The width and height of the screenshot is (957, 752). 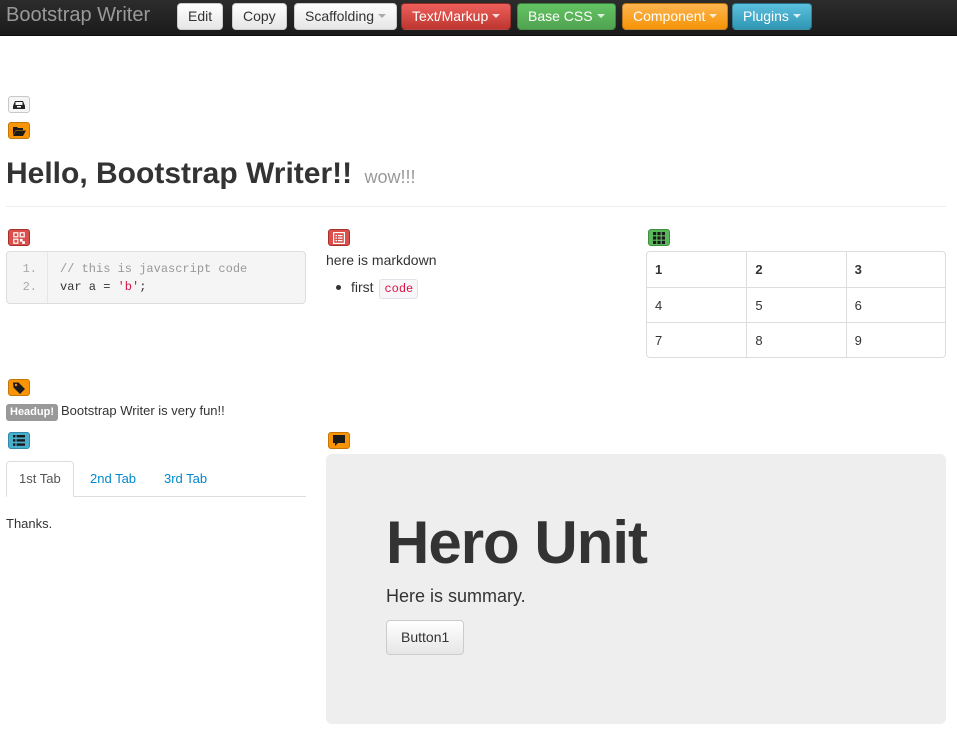 I want to click on hero-summary: Here is summary., so click(x=456, y=596).